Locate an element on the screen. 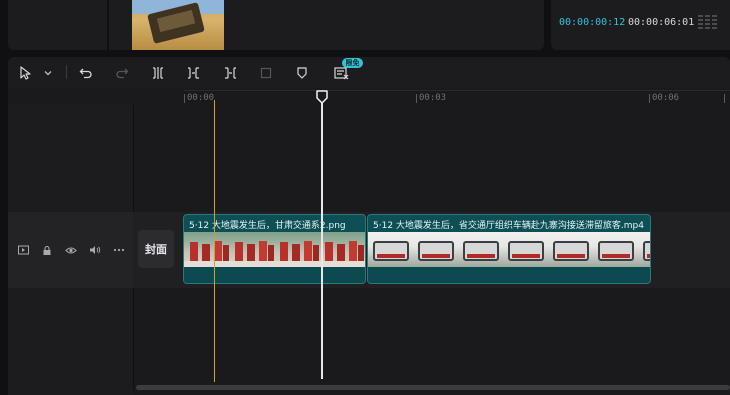 The width and height of the screenshot is (730, 395). toolbar-separator is located at coordinates (66, 72).